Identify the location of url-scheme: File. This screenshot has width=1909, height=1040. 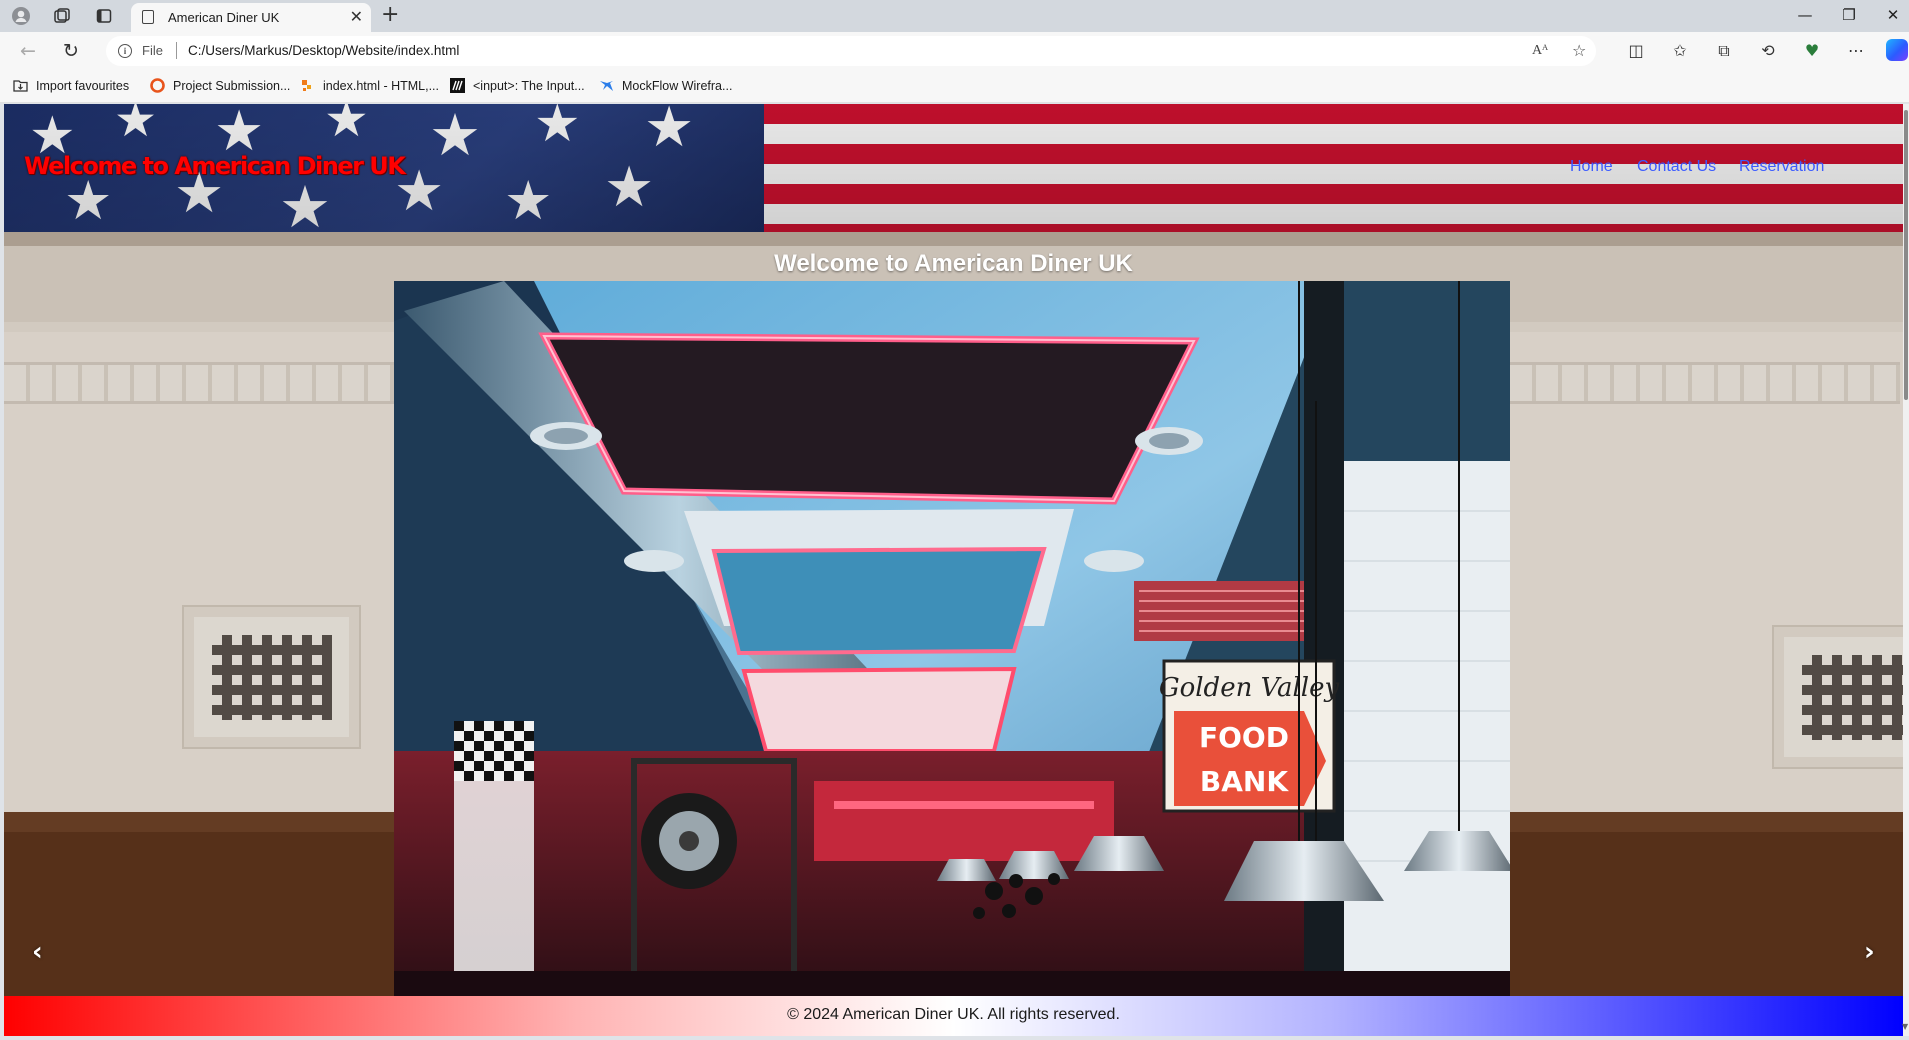
(152, 50).